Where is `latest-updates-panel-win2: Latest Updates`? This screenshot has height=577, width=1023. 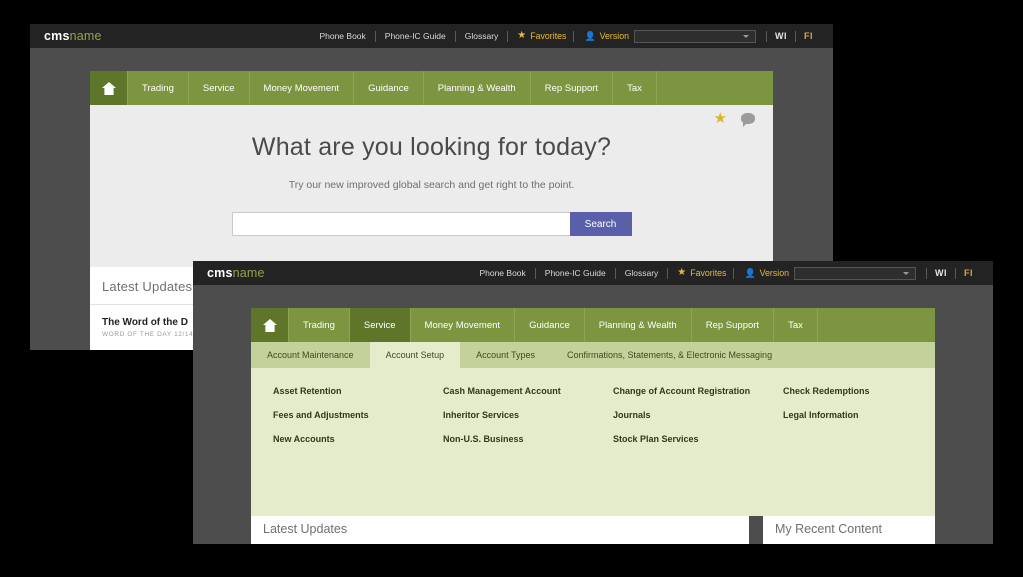
latest-updates-panel-win2: Latest Updates is located at coordinates (500, 530).